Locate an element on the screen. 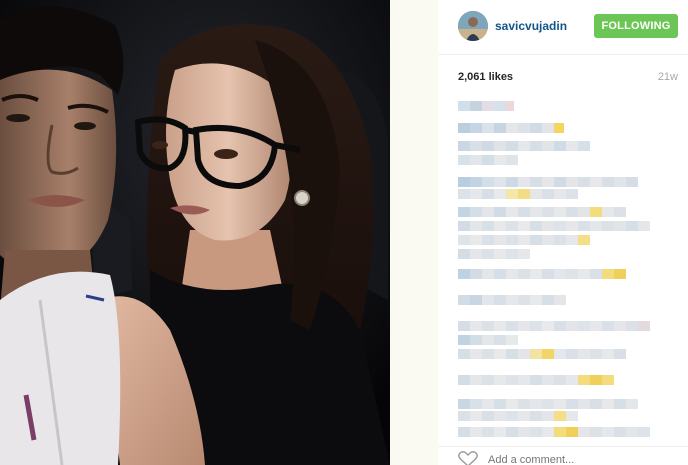  likes-count: 2,061 likes is located at coordinates (485, 77).